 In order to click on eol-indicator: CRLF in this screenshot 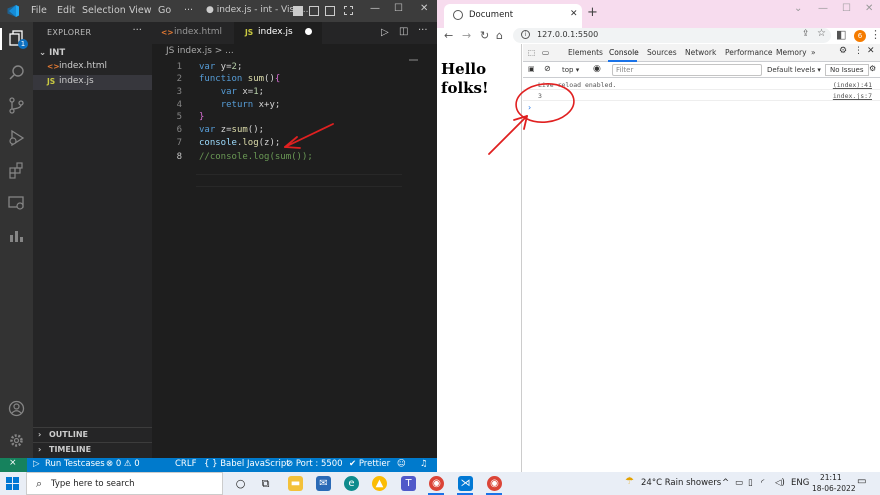, I will do `click(185, 464)`.